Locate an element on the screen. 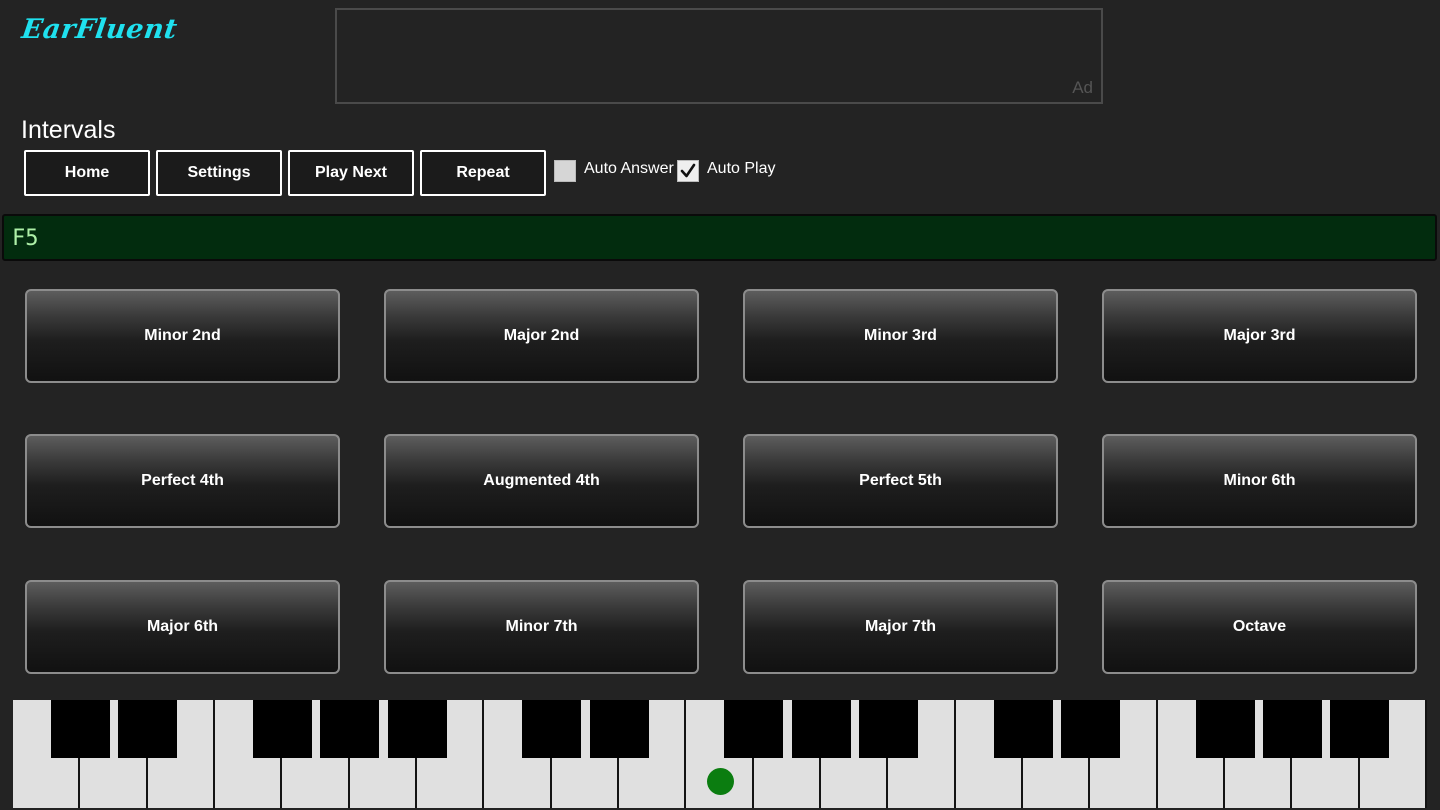 The image size is (1440, 810). page-title: Intervals is located at coordinates (68, 130).